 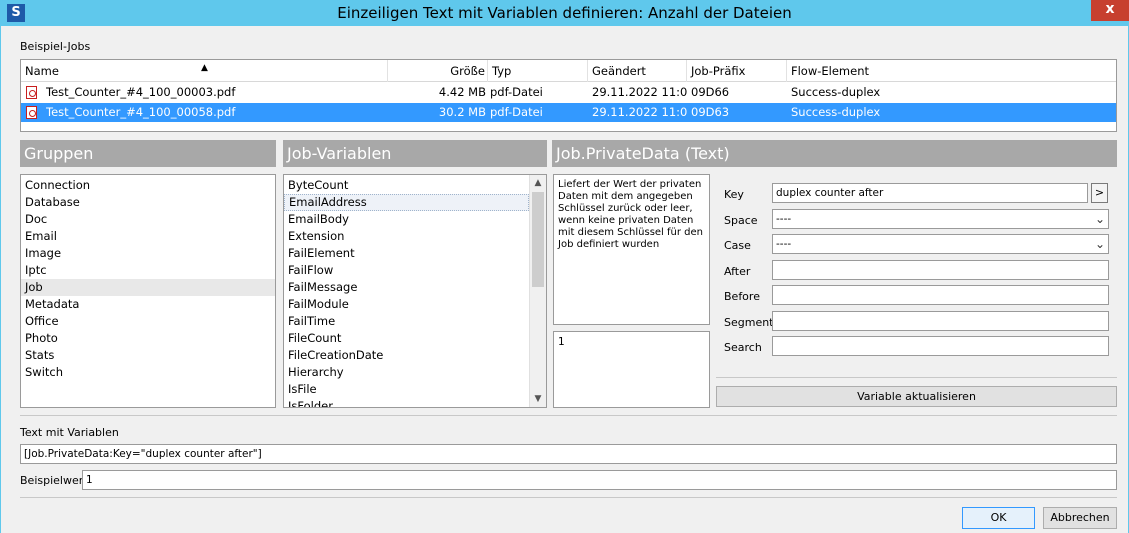 What do you see at coordinates (148, 287) in the screenshot?
I see `list-item-selected: Job` at bounding box center [148, 287].